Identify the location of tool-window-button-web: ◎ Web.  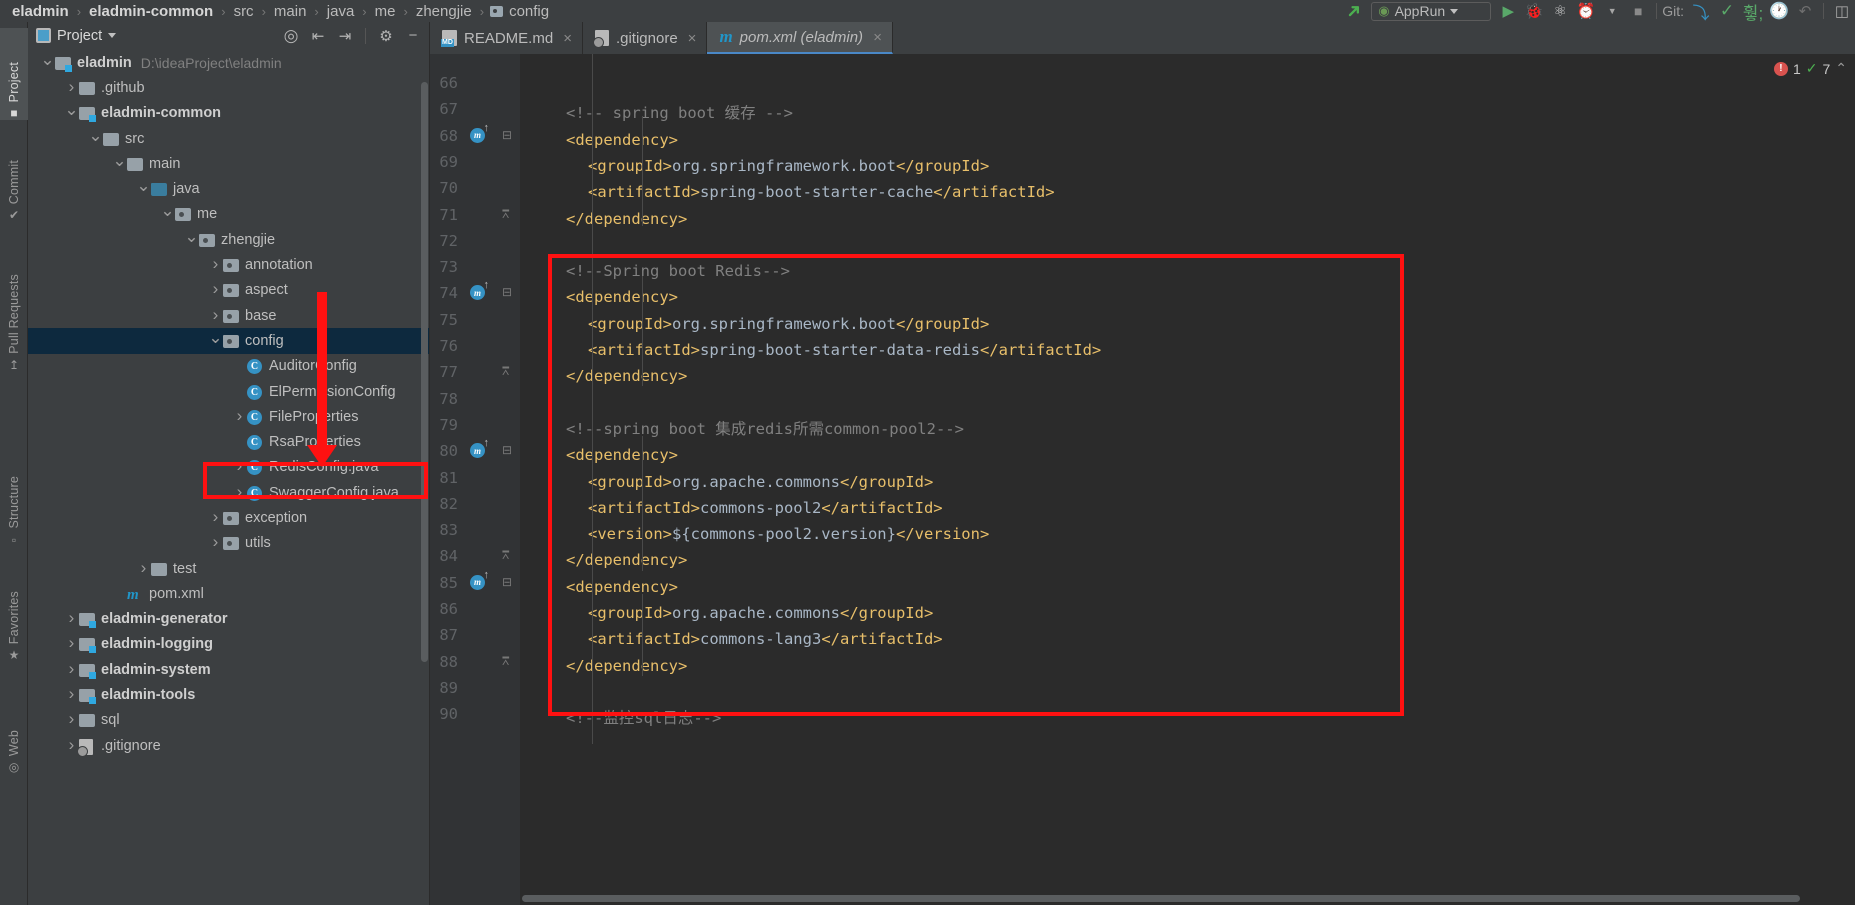
(14, 743).